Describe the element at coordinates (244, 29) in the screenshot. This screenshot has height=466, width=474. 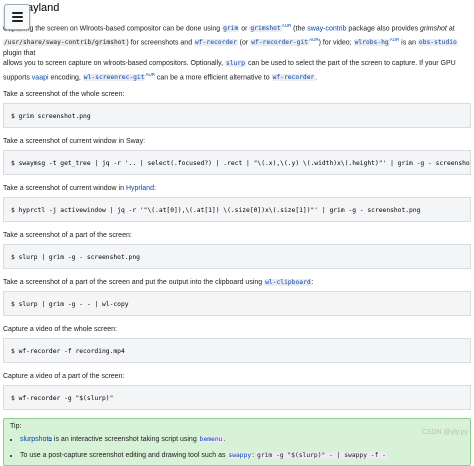
I see `intro-text: or` at that location.